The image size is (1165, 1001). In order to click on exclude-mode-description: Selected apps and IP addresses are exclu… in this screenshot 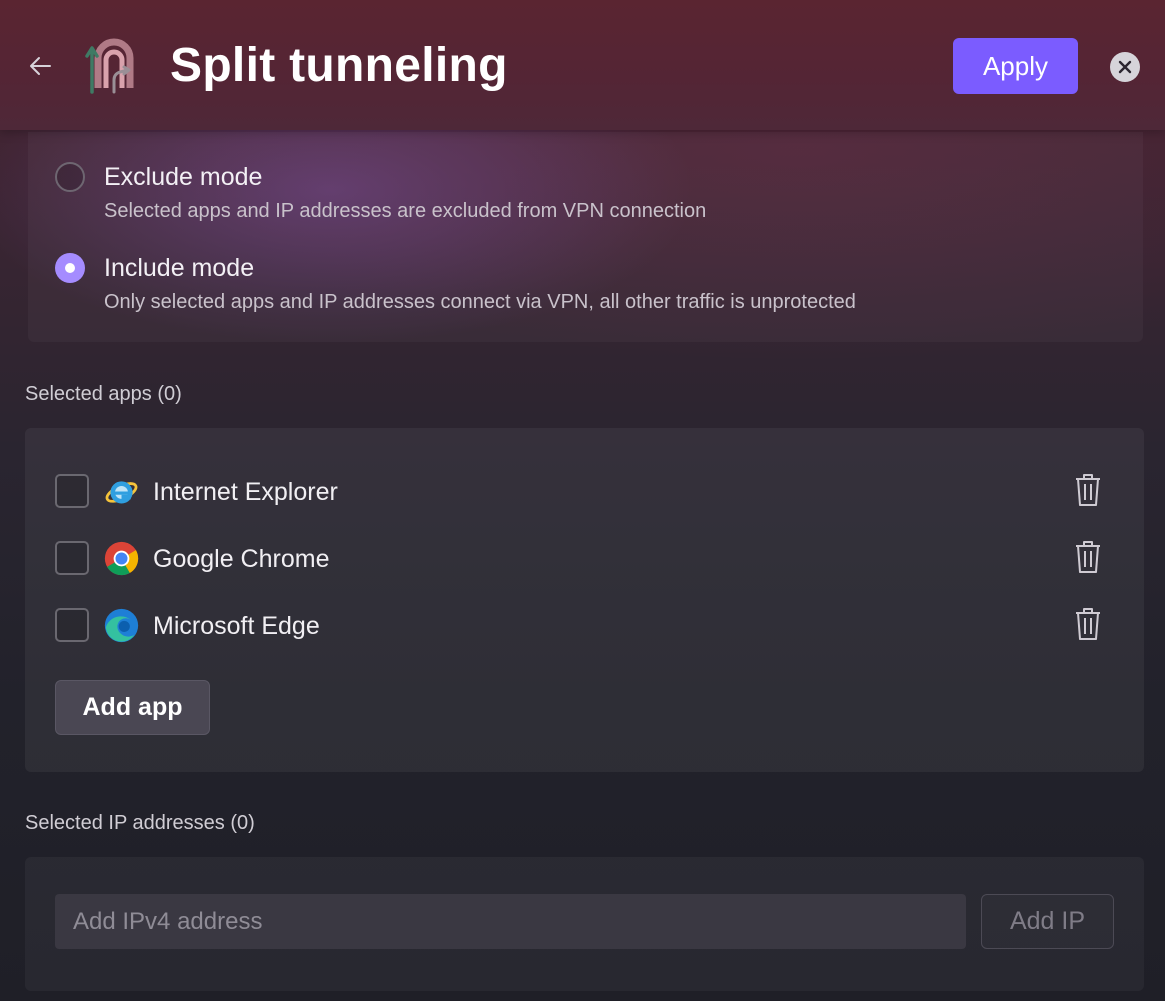, I will do `click(405, 211)`.